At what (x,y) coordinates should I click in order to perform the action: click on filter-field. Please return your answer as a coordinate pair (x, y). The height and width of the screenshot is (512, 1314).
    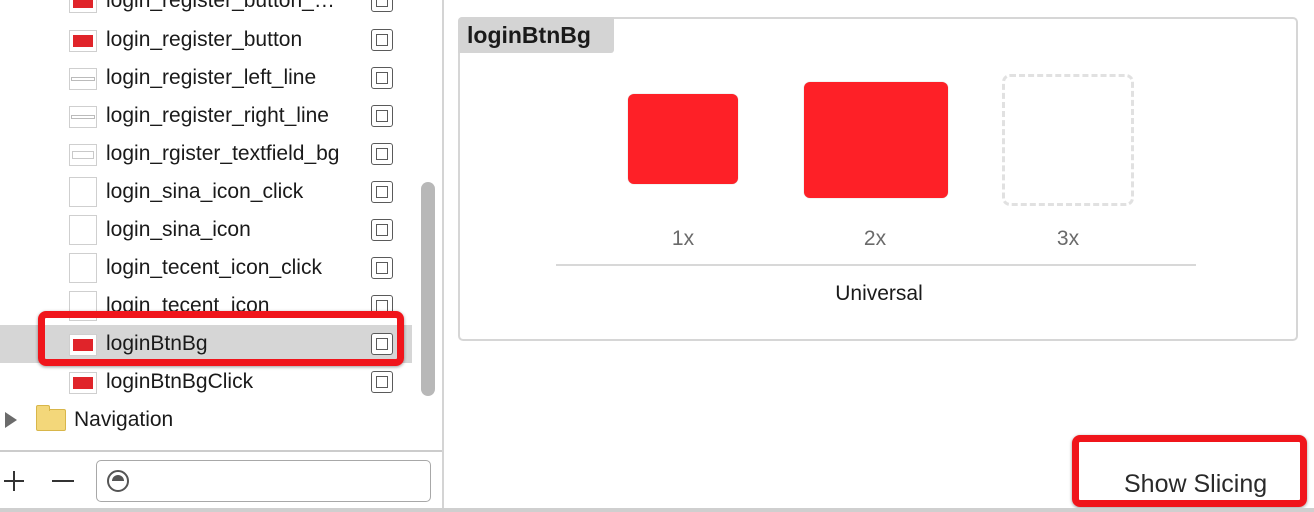
    Looking at the image, I should click on (263, 481).